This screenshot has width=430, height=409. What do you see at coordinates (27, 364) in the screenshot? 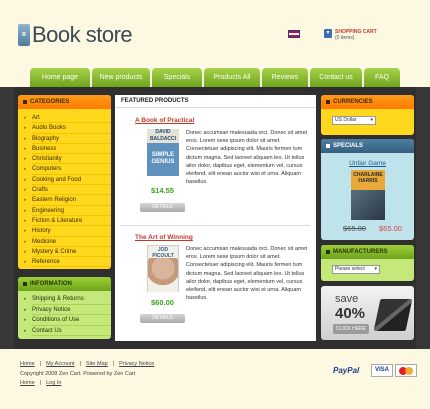
I see `footer-link-home: Home` at bounding box center [27, 364].